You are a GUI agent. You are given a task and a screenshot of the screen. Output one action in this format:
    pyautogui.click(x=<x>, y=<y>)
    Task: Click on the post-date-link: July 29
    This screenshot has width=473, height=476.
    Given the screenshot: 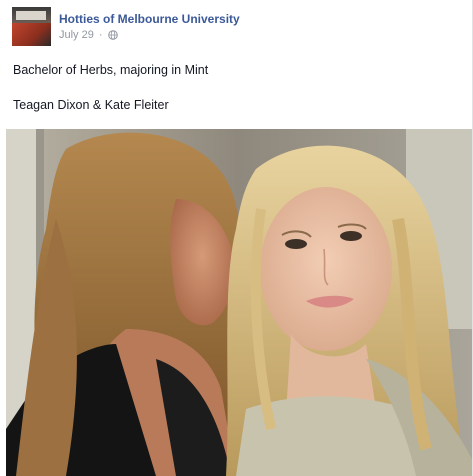 What is the action you would take?
    pyautogui.click(x=76, y=35)
    